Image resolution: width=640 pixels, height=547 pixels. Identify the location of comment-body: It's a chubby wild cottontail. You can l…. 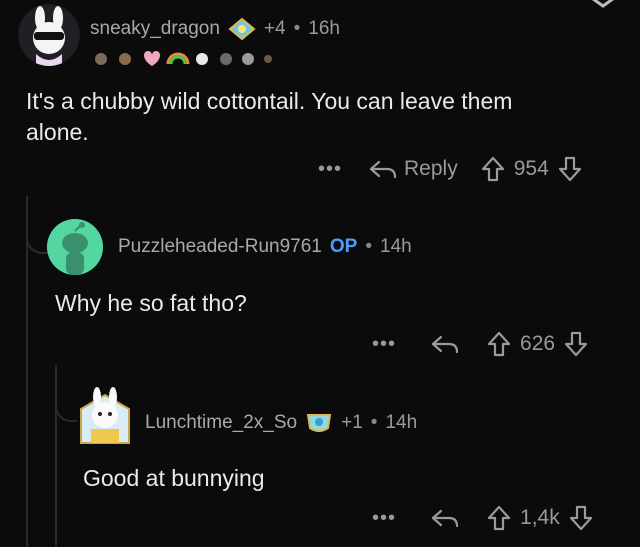
(326, 117).